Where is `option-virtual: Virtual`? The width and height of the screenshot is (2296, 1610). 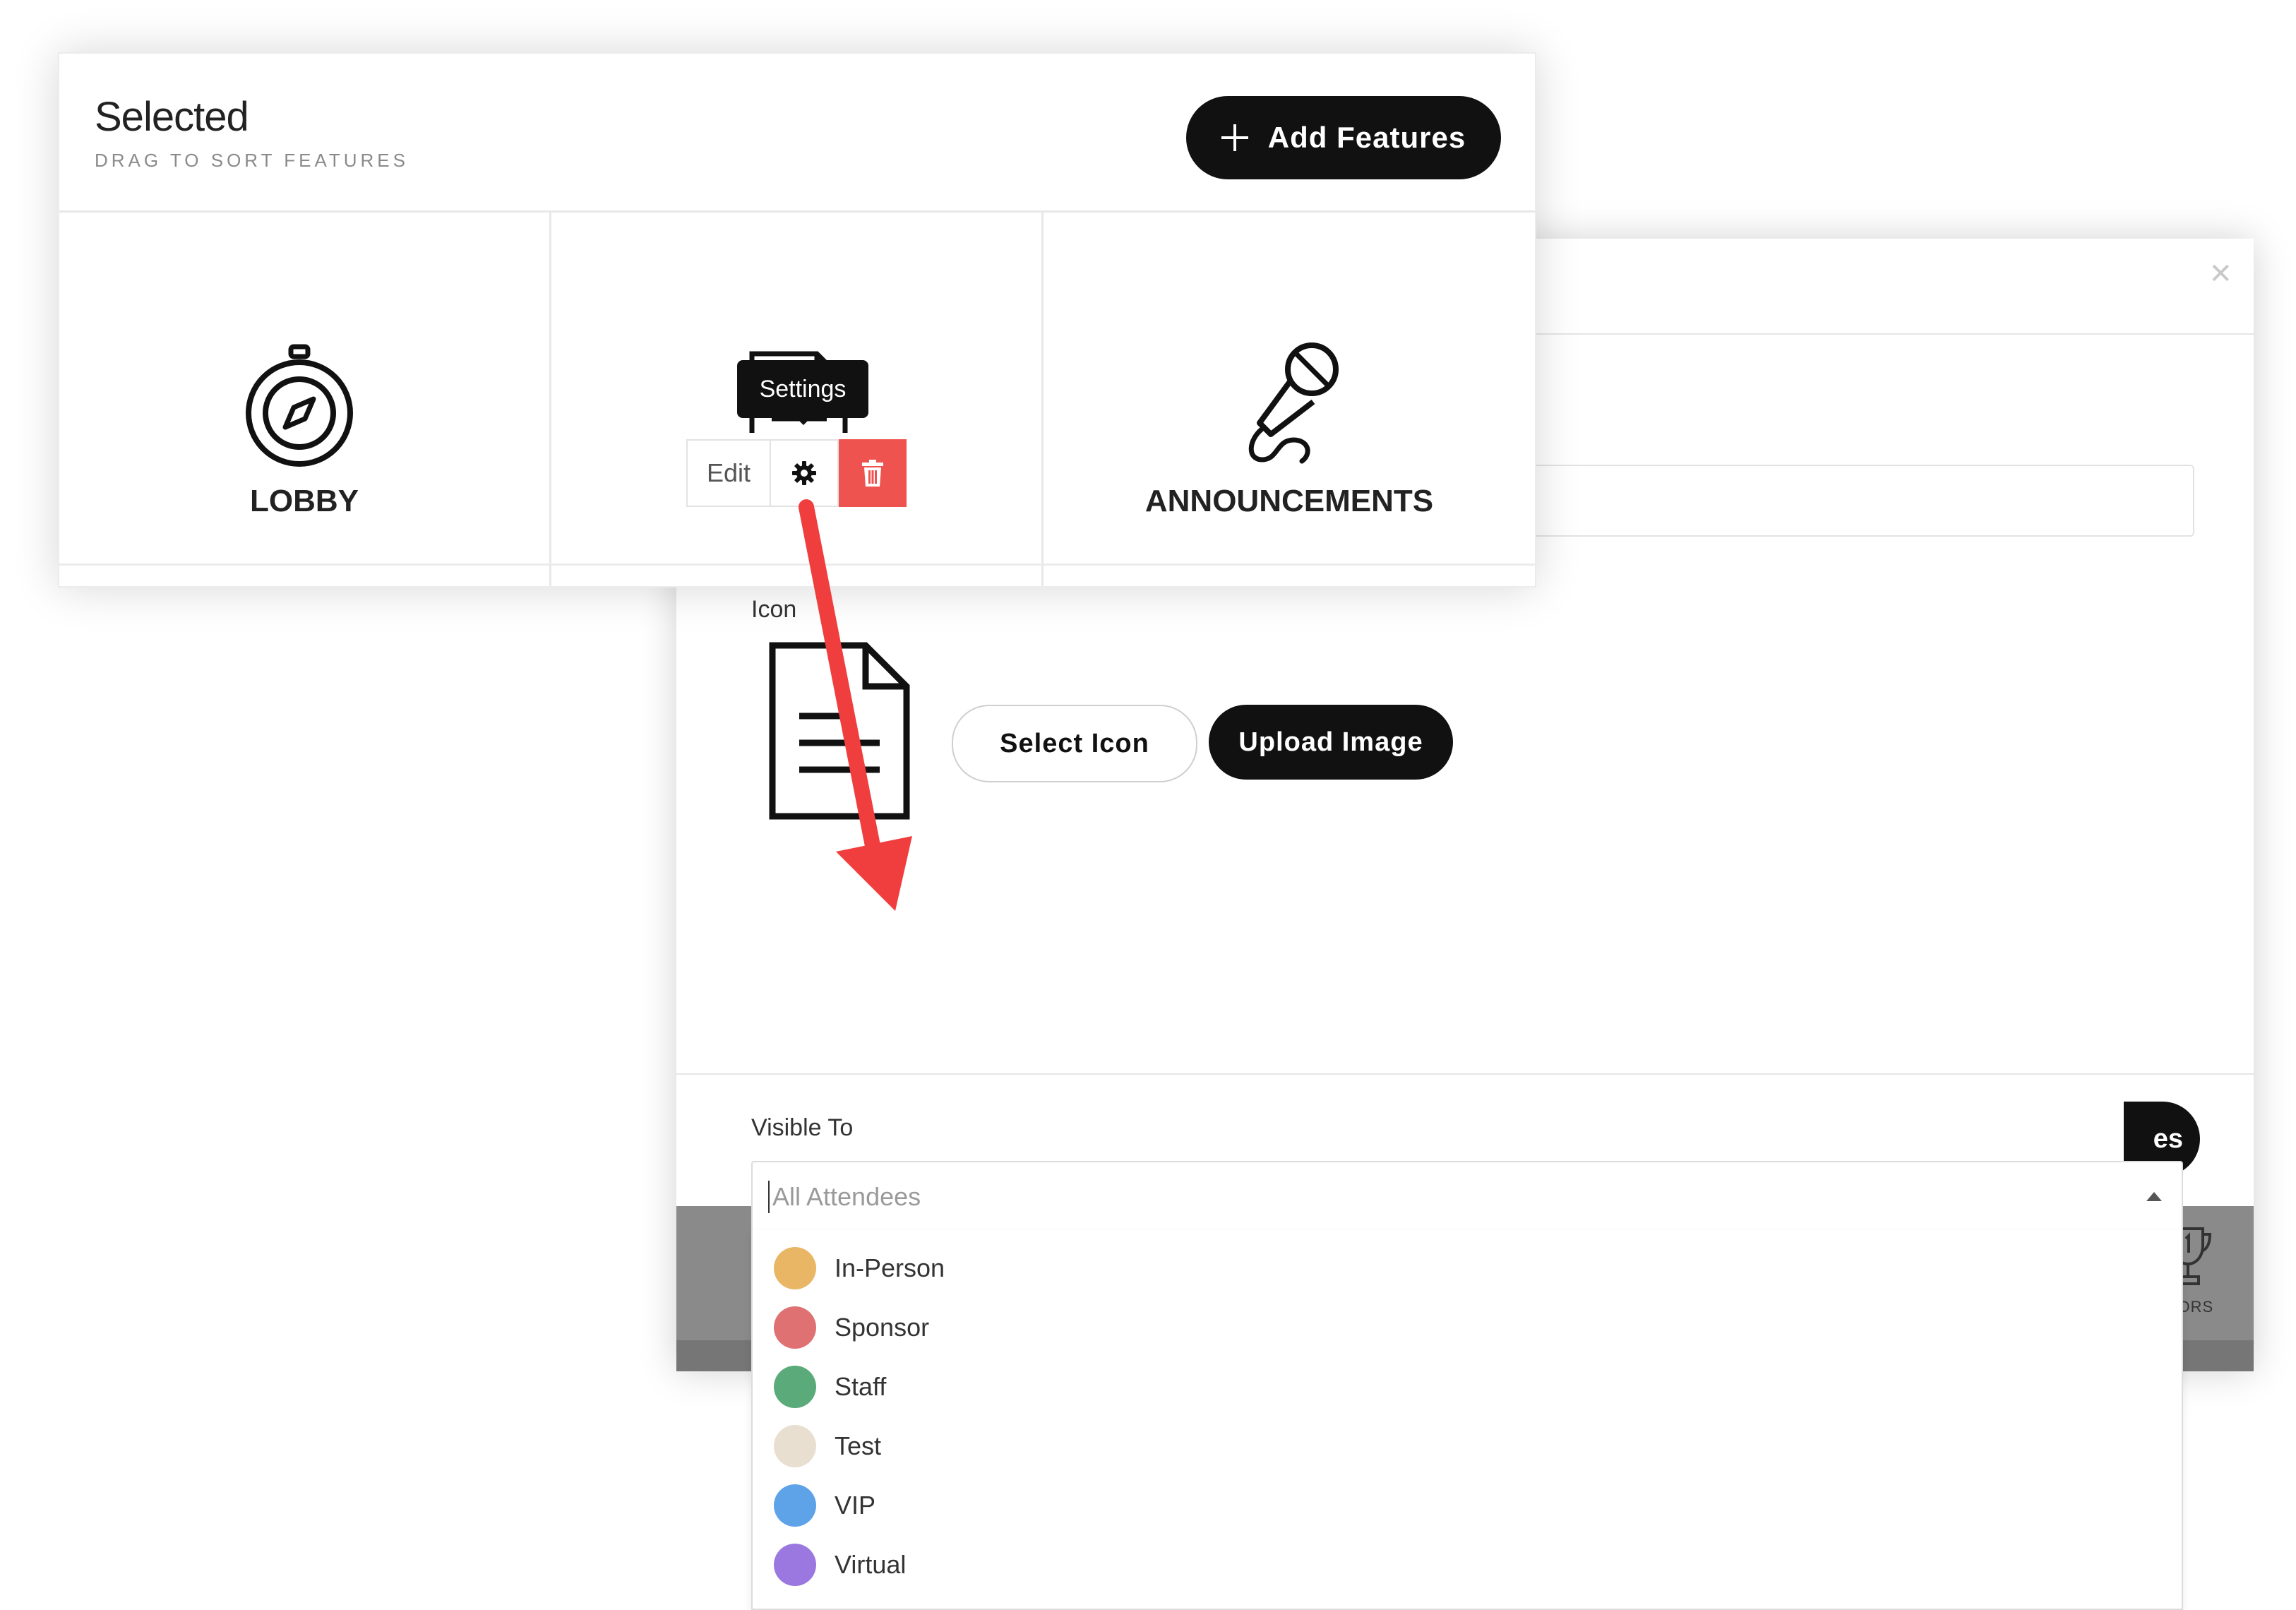
option-virtual: Virtual is located at coordinates (840, 1565).